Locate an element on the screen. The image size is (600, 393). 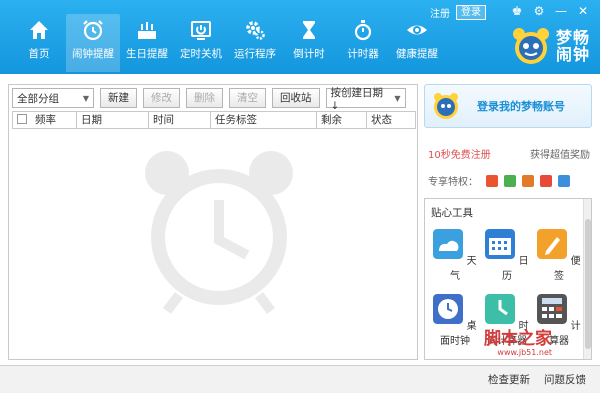
tool-desktop-clock: 桌面时钟 is located at coordinates (455, 320).